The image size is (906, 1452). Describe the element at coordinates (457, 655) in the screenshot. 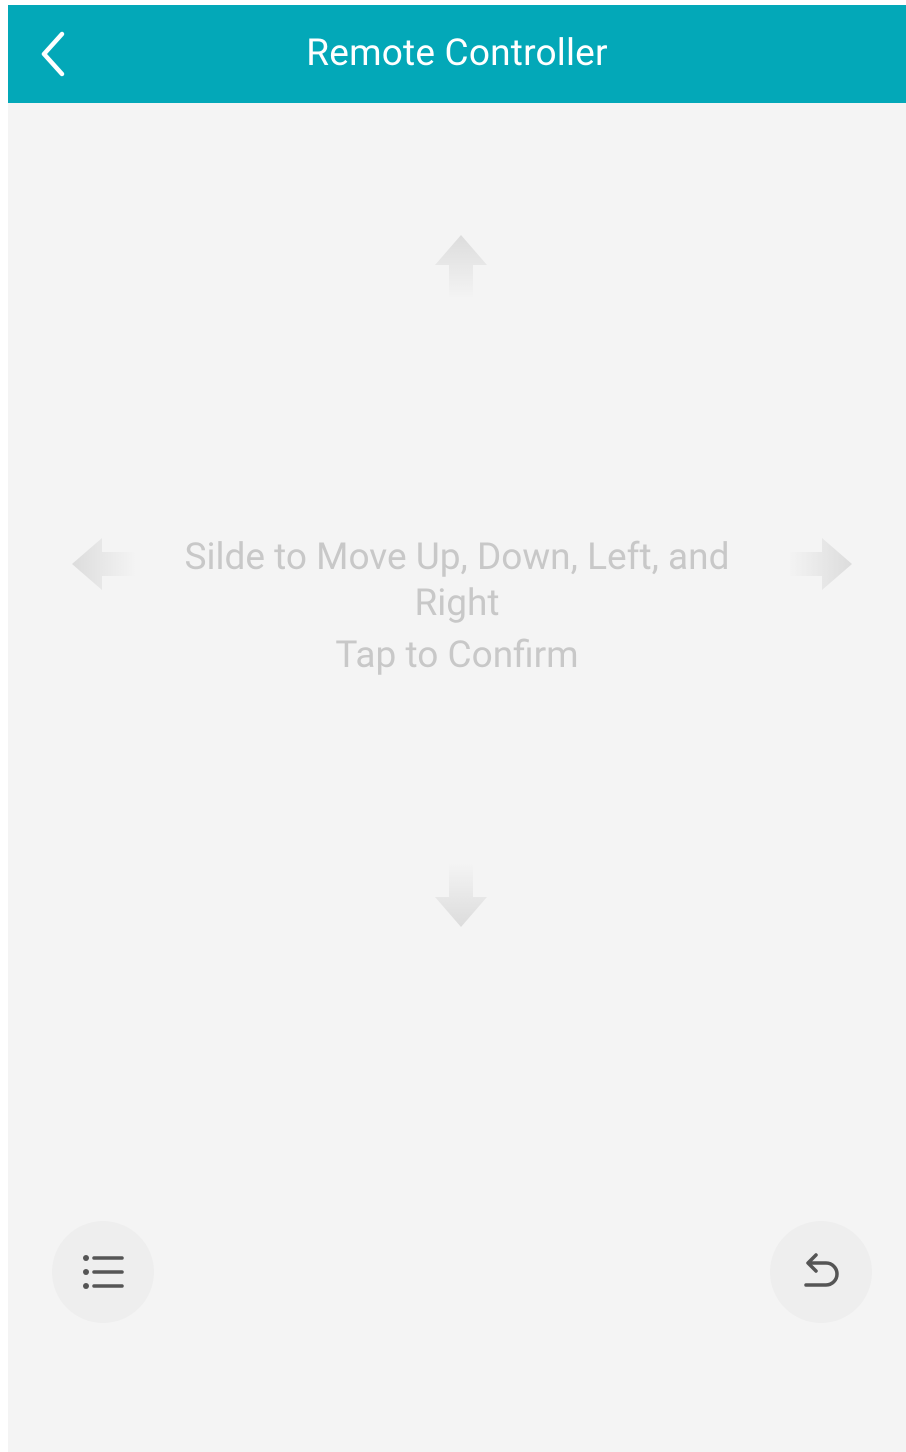

I see `confirm-hint-text: Tap to Confirm` at that location.